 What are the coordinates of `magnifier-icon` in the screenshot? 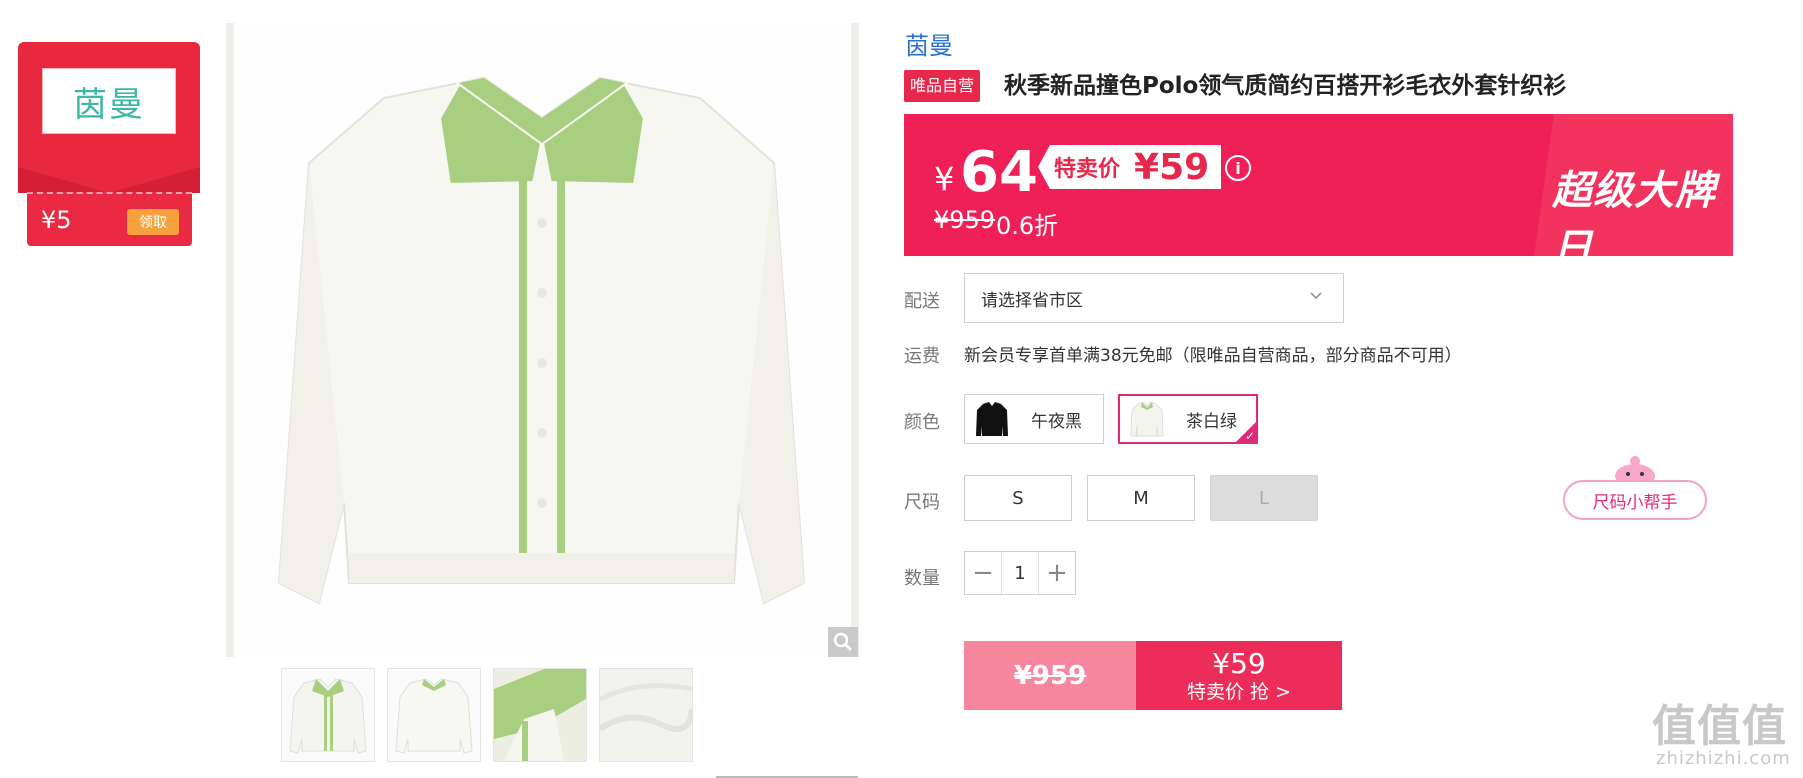 It's located at (843, 642).